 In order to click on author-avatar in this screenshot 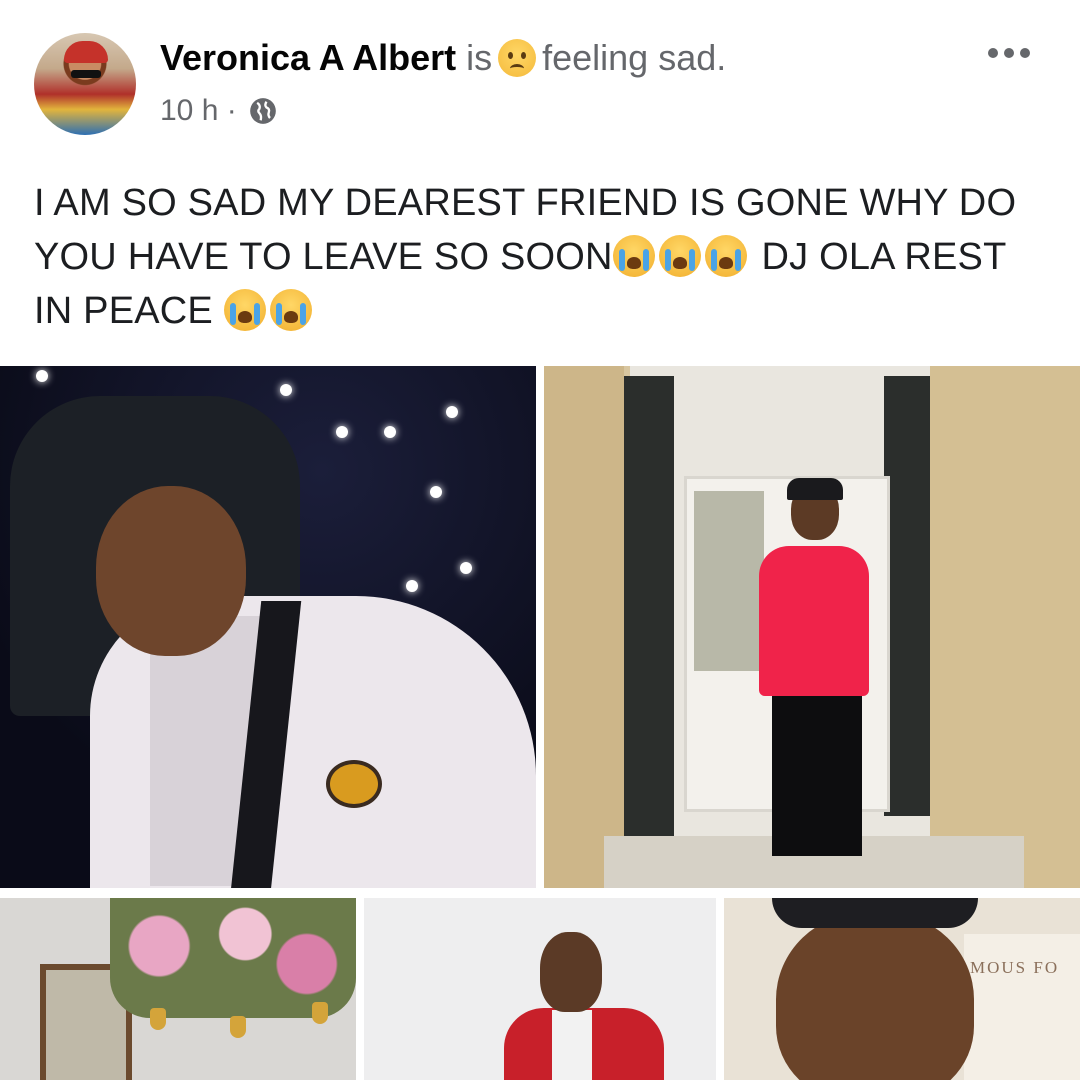, I will do `click(85, 84)`.